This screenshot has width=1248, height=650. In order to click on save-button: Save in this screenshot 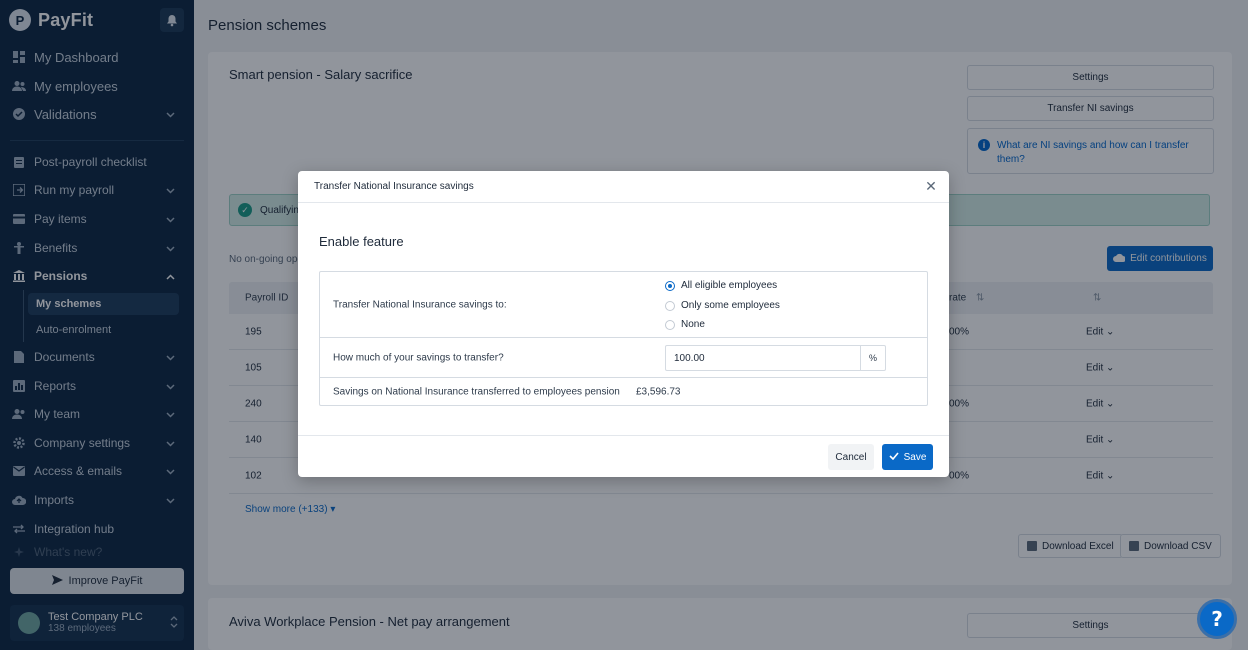, I will do `click(907, 457)`.